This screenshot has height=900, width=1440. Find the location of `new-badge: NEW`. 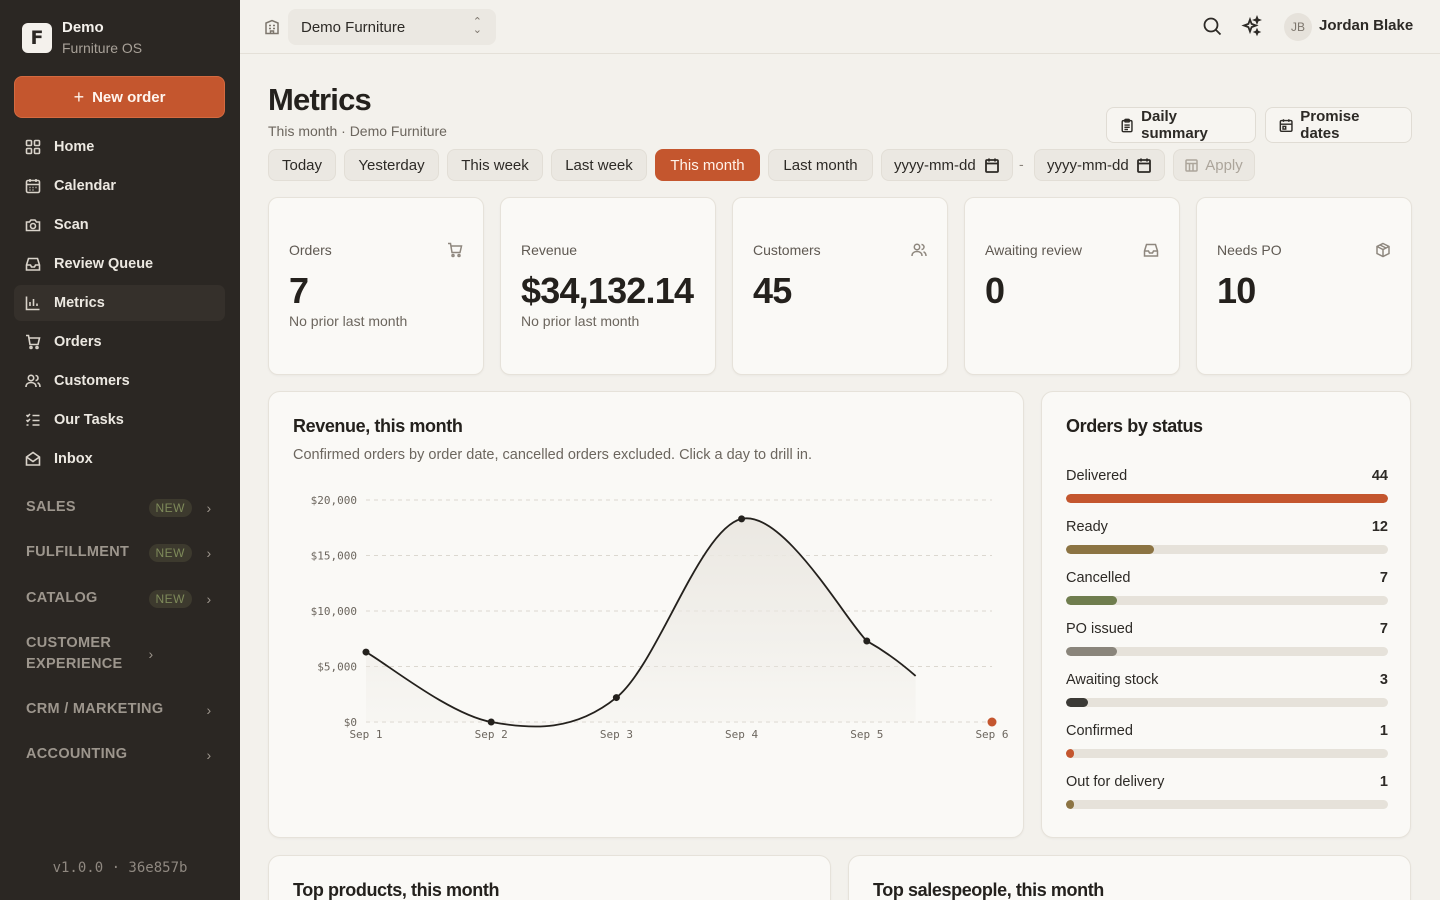

new-badge: NEW is located at coordinates (170, 507).